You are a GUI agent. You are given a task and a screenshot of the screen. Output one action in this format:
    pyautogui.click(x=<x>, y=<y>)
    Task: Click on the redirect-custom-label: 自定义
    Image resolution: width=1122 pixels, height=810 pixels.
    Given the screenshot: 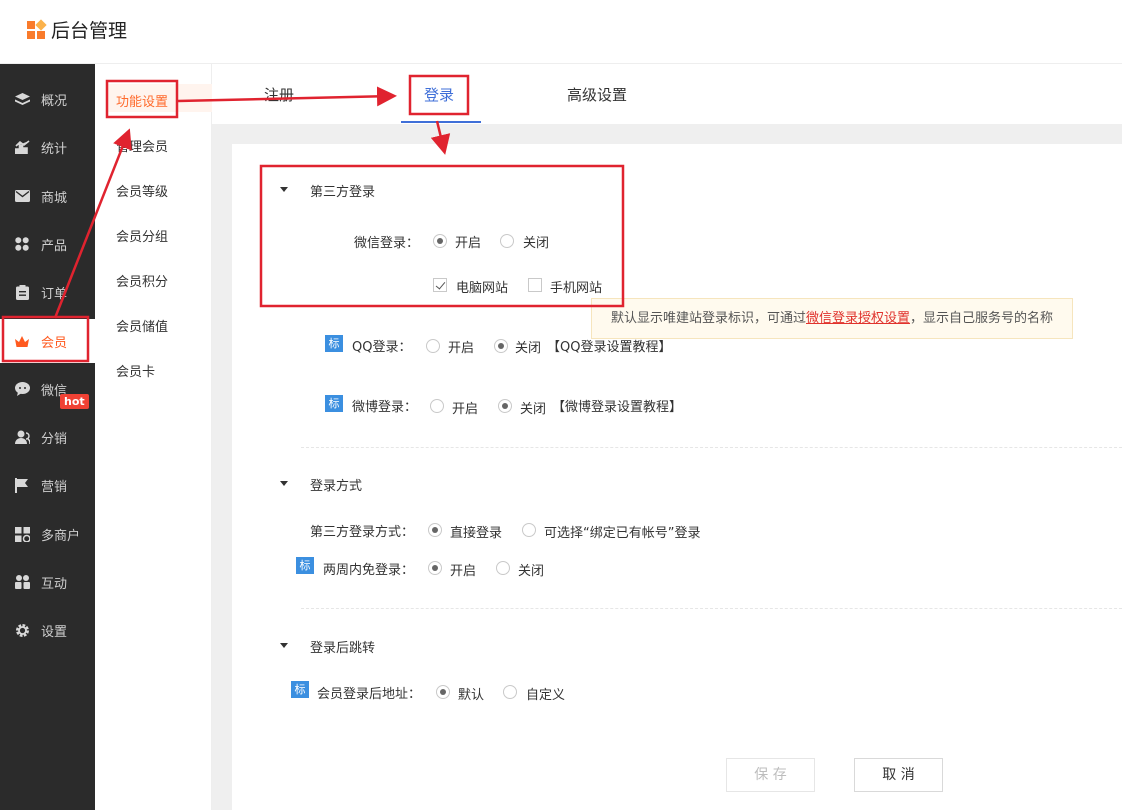 What is the action you would take?
    pyautogui.click(x=545, y=693)
    